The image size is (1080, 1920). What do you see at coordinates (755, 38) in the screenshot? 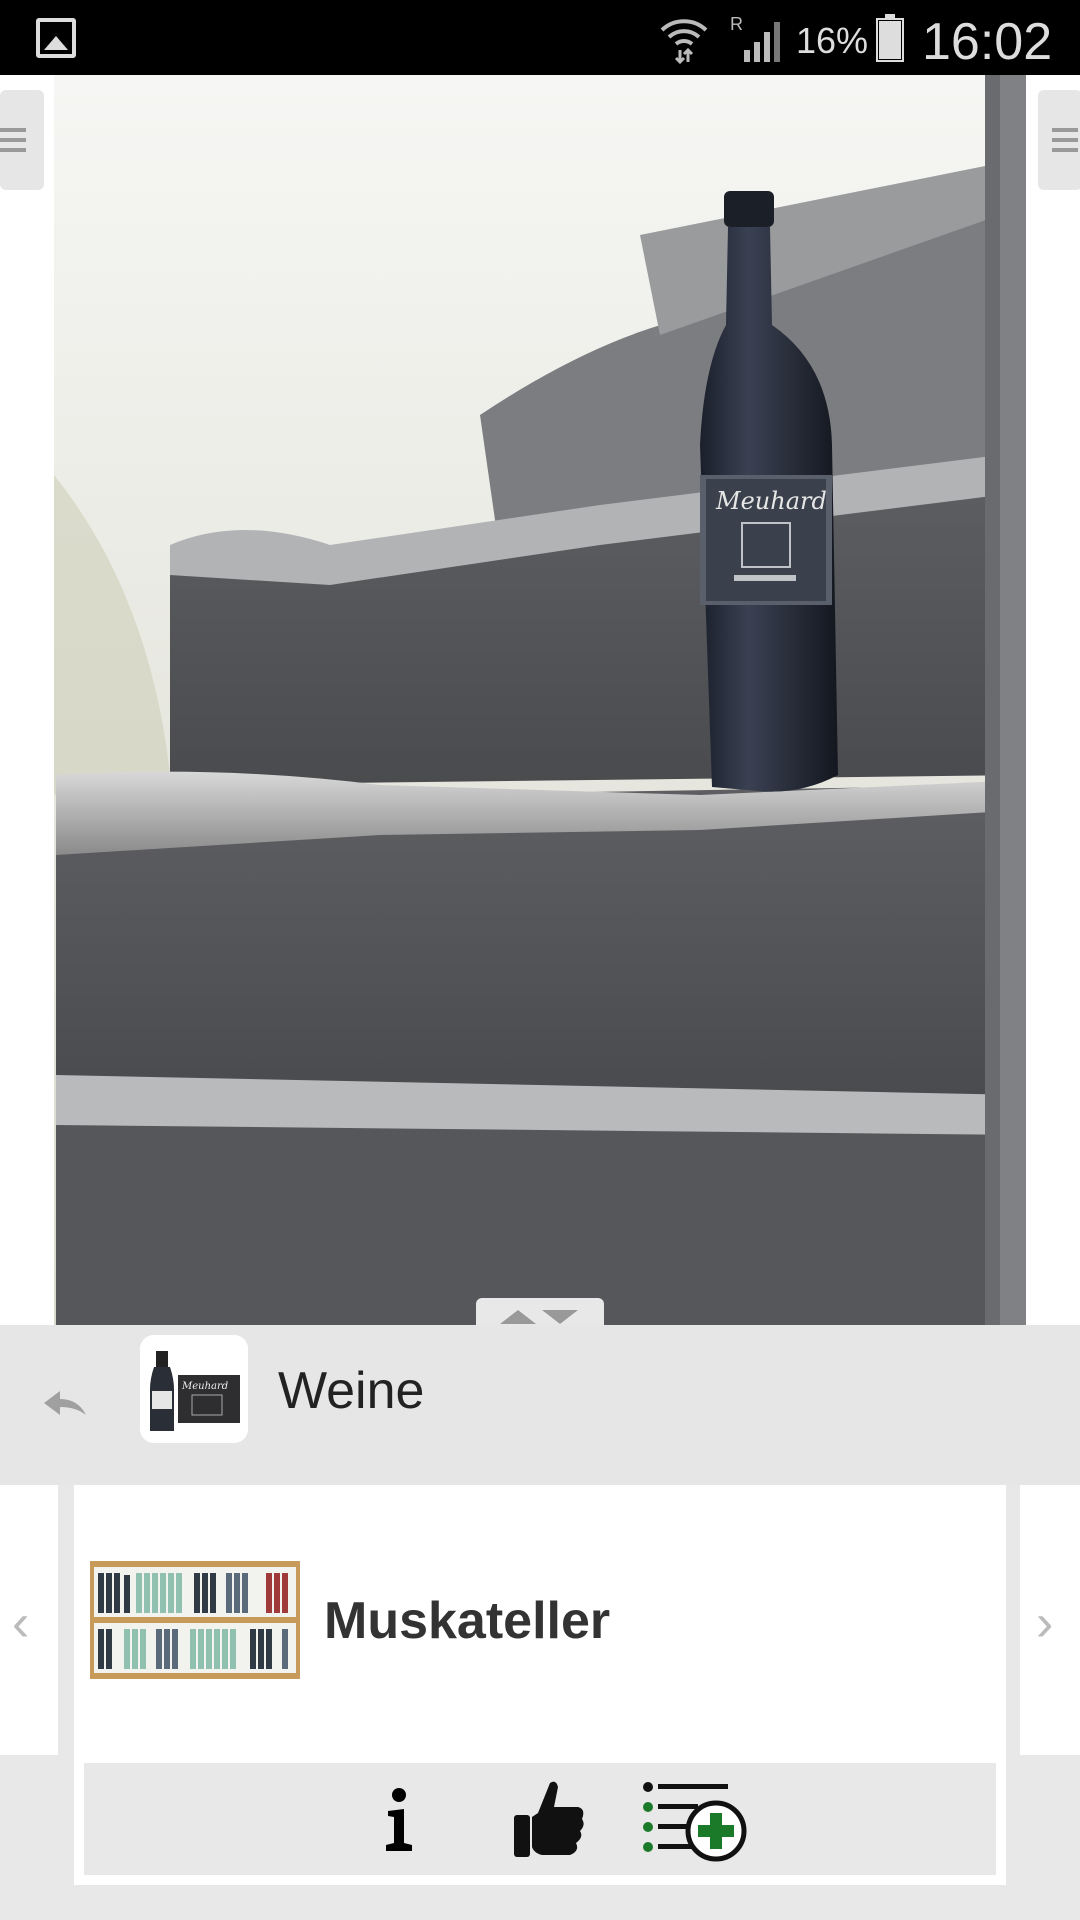
I see `signal-icon: R` at bounding box center [755, 38].